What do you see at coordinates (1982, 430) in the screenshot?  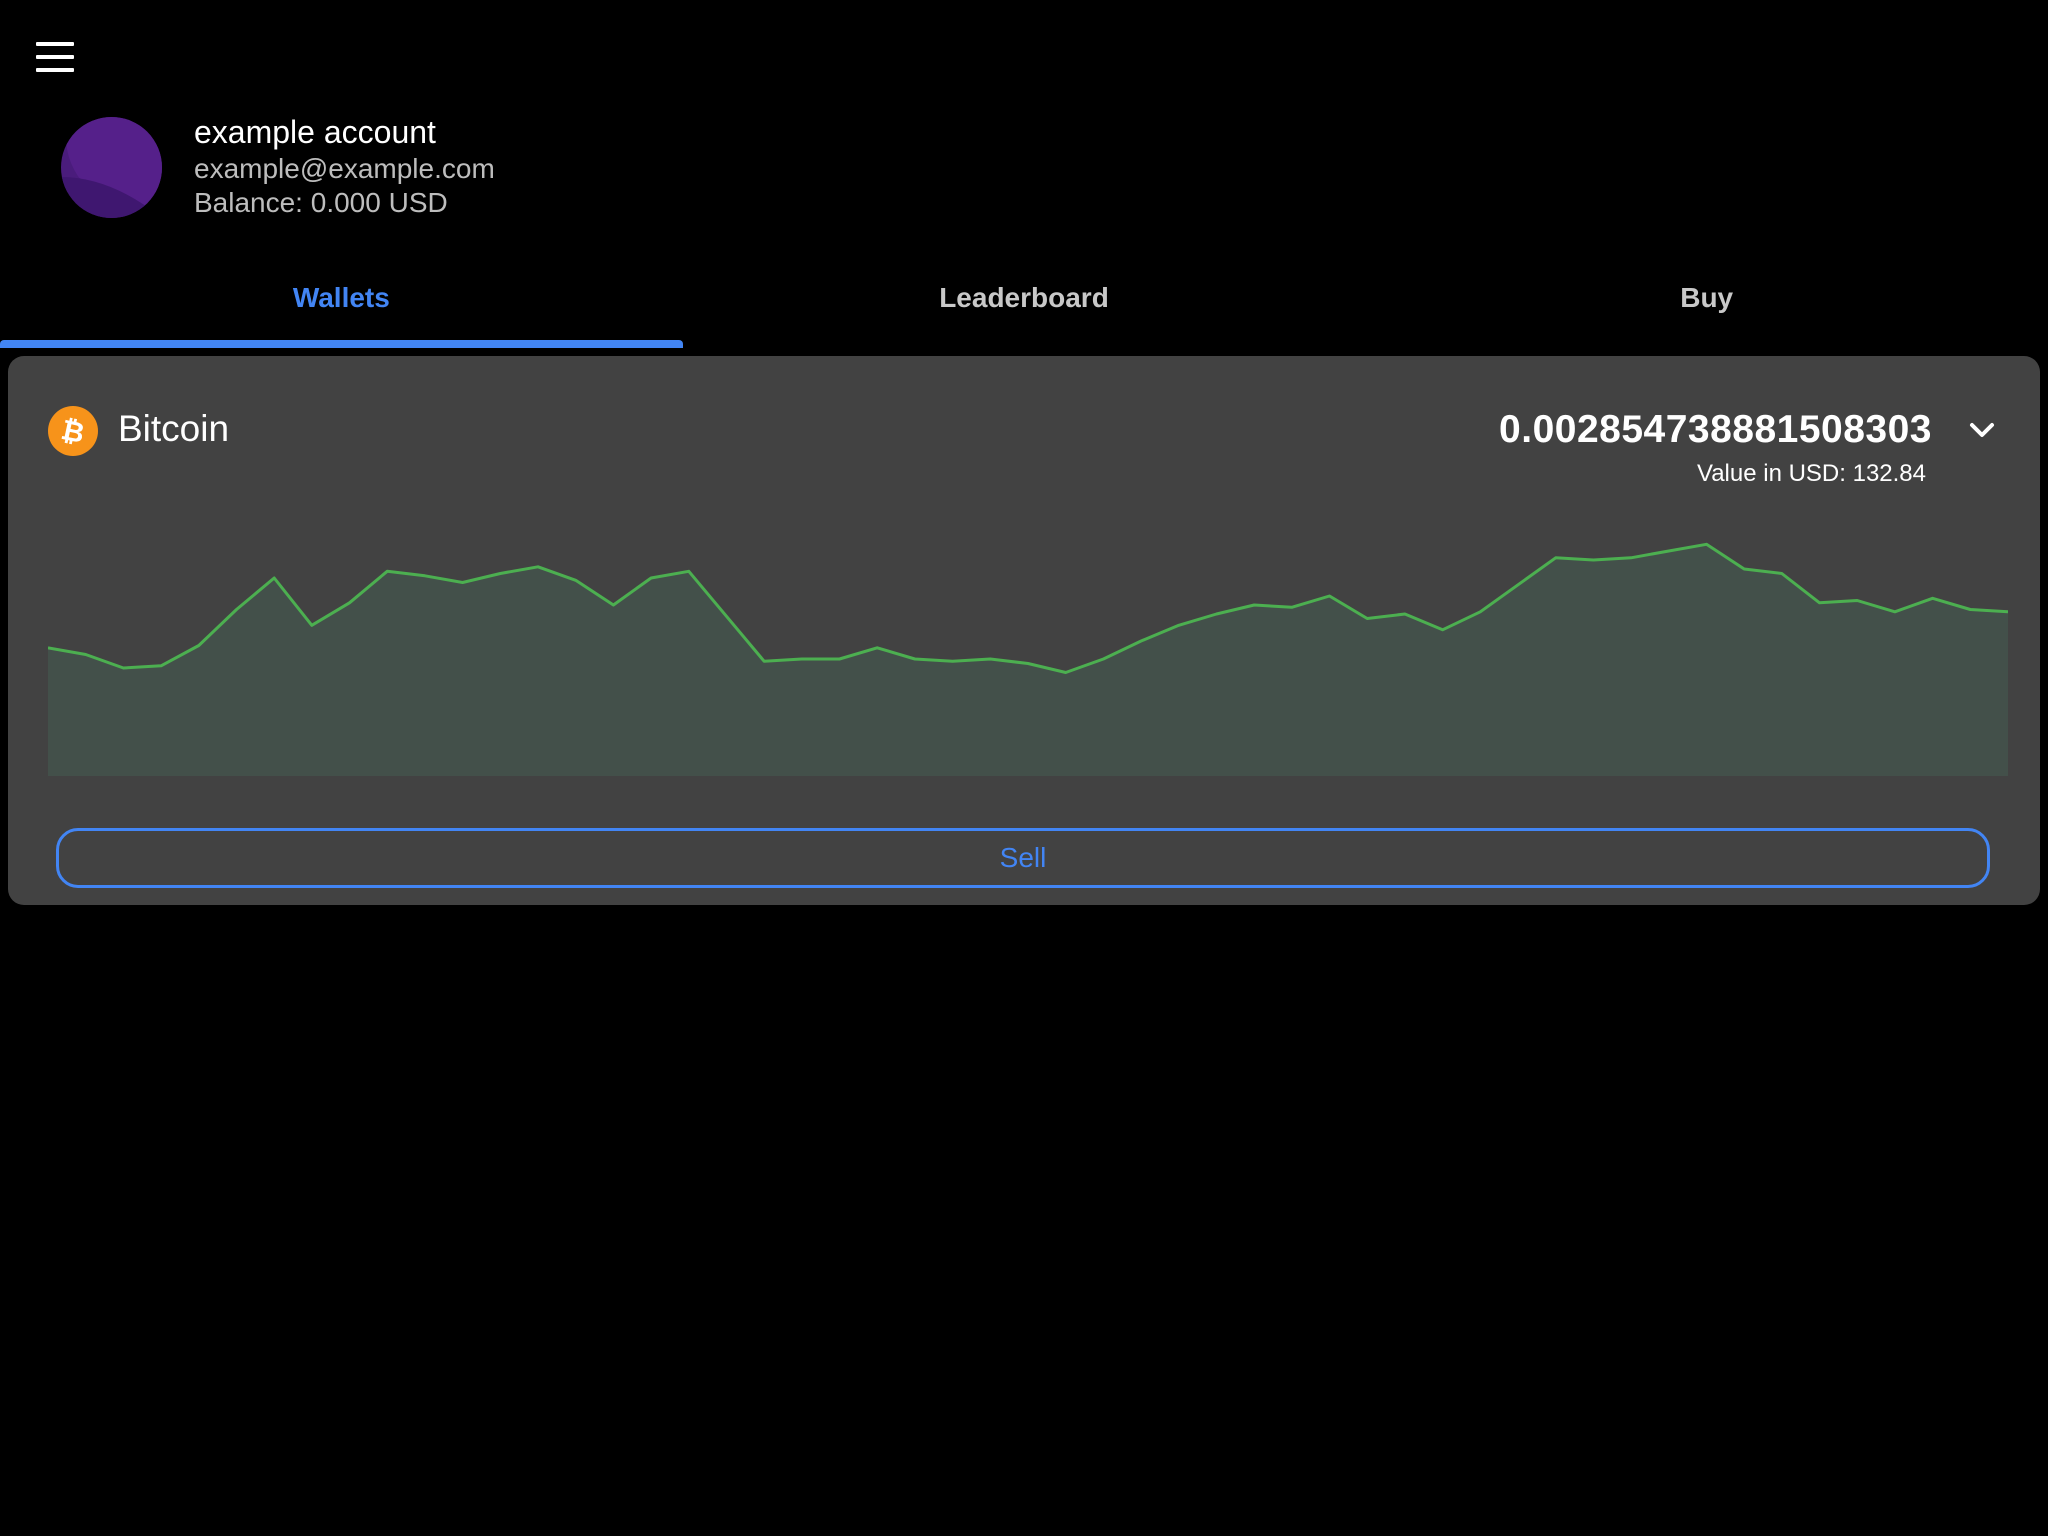 I see `chevron-down-icon` at bounding box center [1982, 430].